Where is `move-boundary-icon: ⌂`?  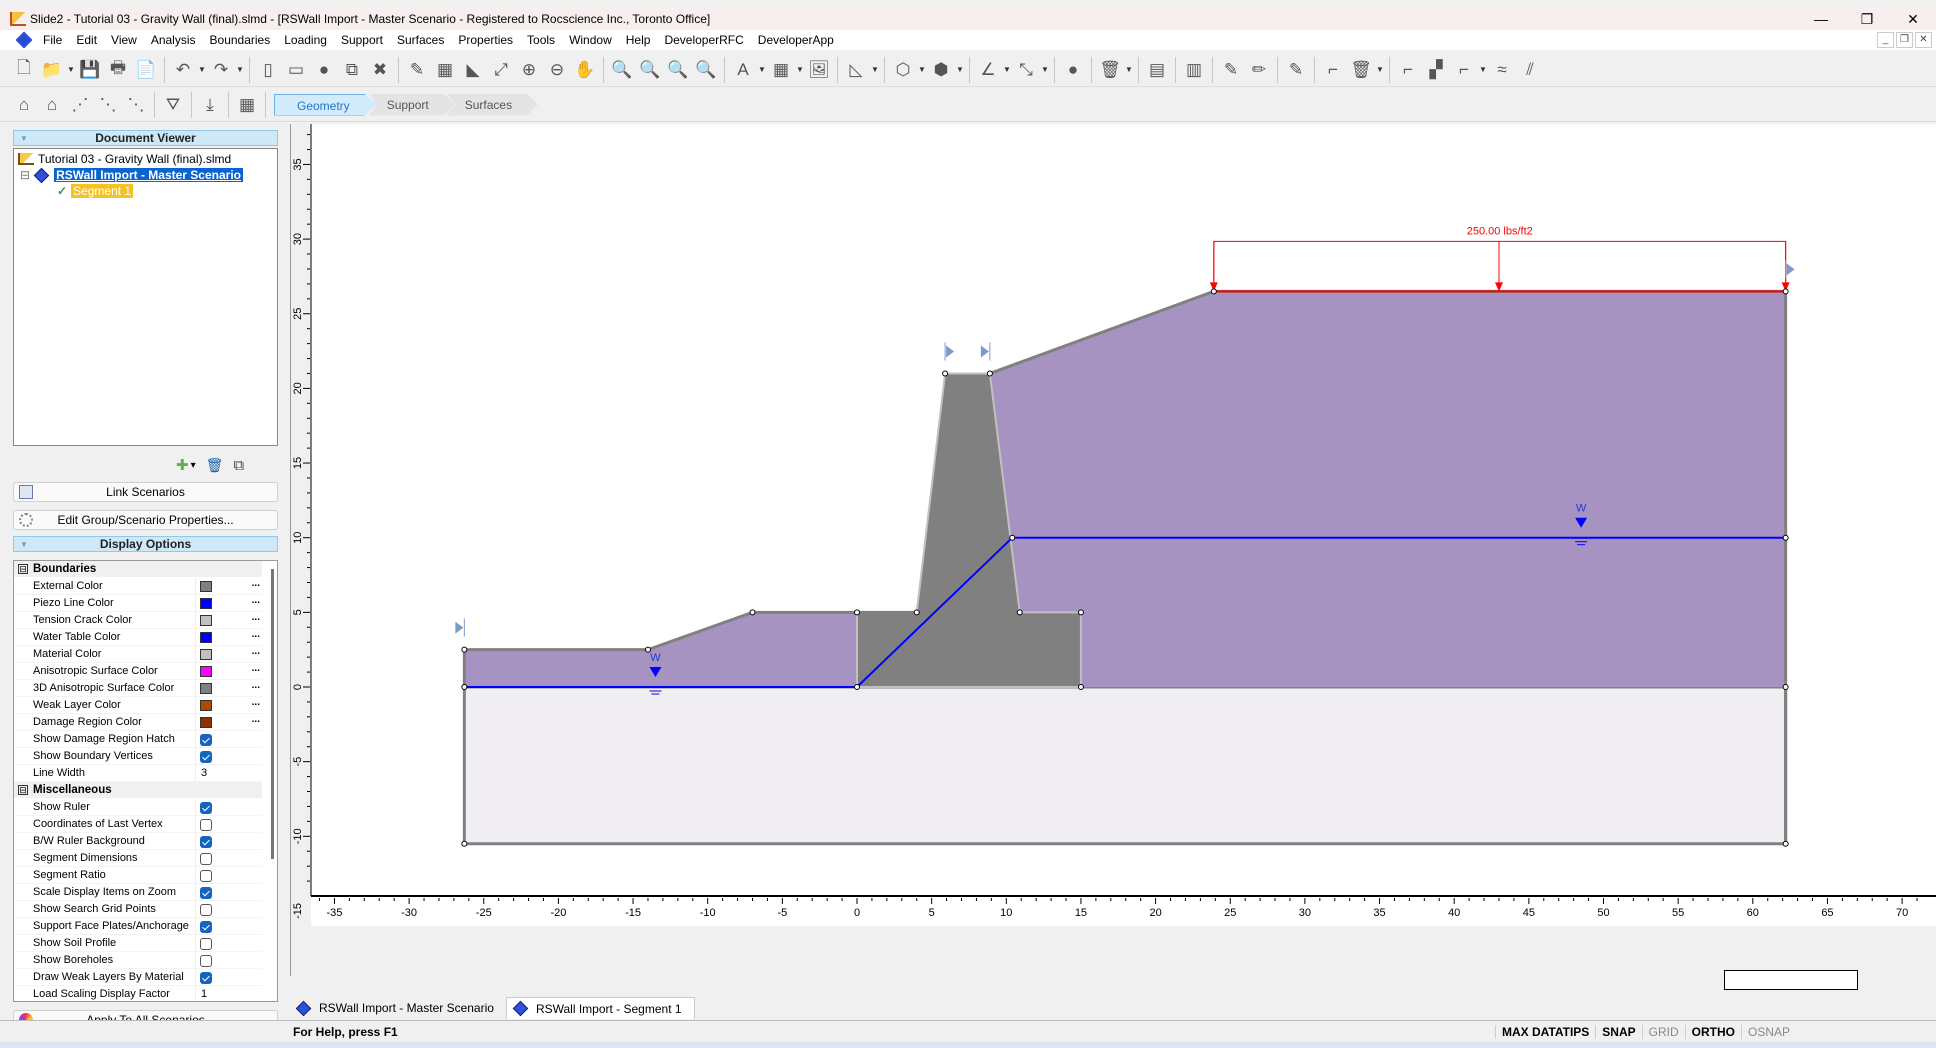 move-boundary-icon: ⌂ is located at coordinates (52, 105).